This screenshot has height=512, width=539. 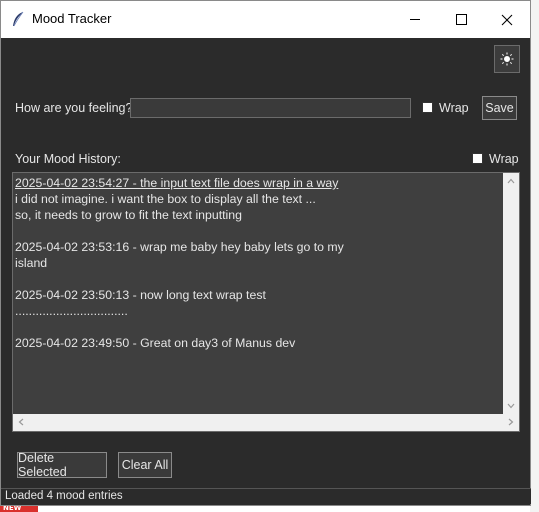 I want to click on scroll-up-icon, so click(x=511, y=181).